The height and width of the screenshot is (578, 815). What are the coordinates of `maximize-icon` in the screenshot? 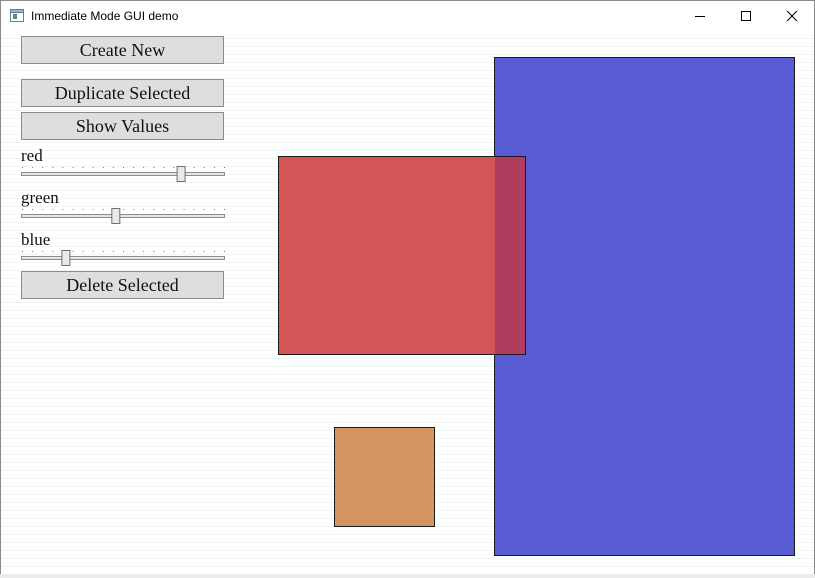 It's located at (746, 16).